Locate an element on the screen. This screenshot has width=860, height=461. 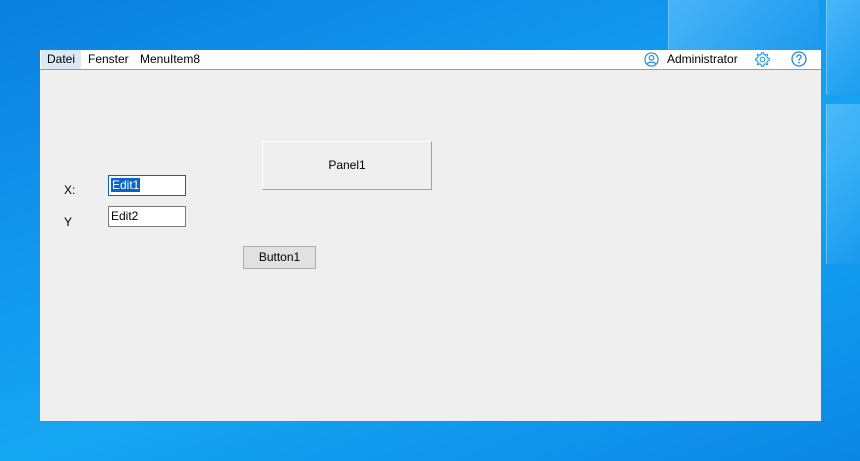
user-circle-icon is located at coordinates (651, 59).